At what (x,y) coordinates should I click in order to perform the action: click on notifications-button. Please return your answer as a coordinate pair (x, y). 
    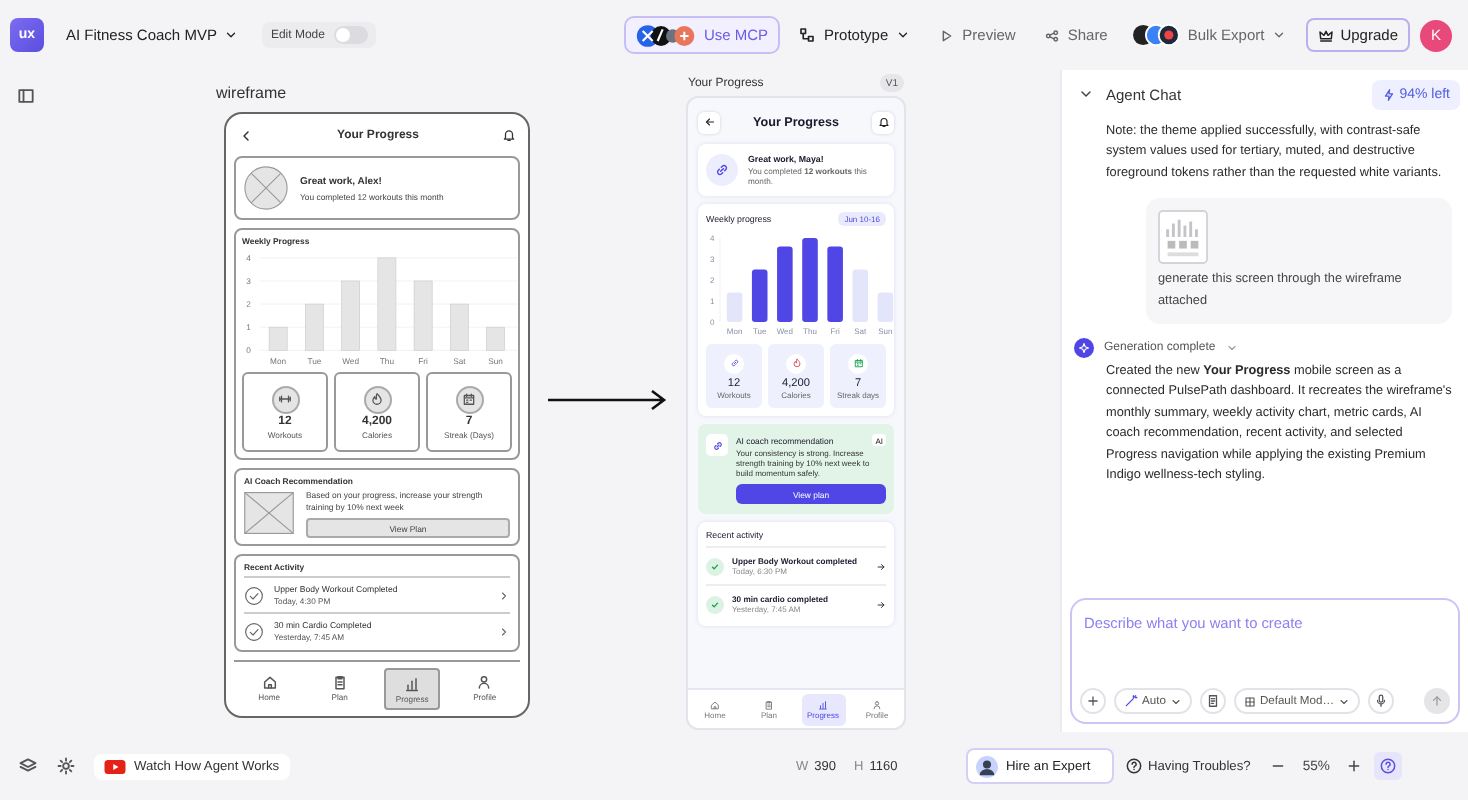
    Looking at the image, I should click on (883, 122).